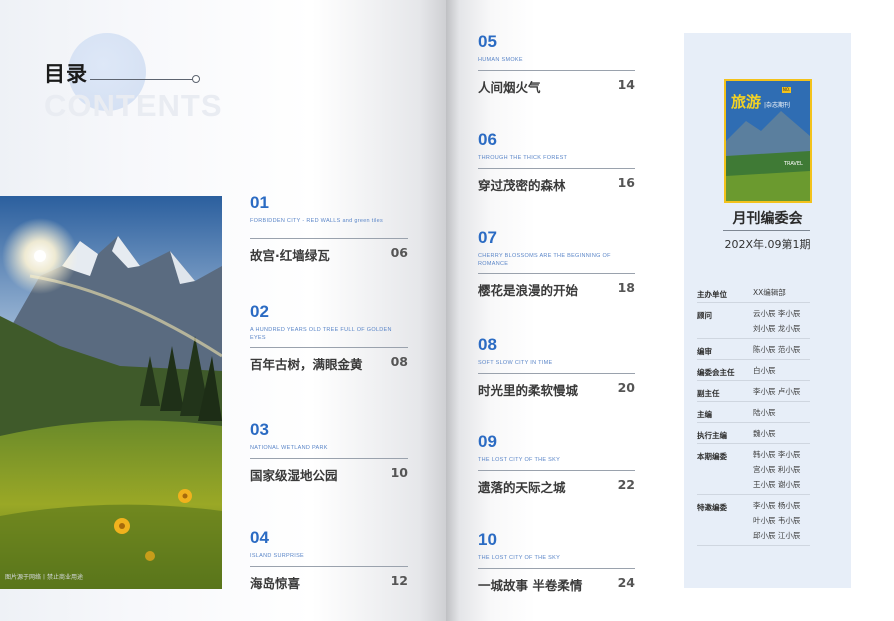  What do you see at coordinates (196, 79) in the screenshot?
I see `title-dot` at bounding box center [196, 79].